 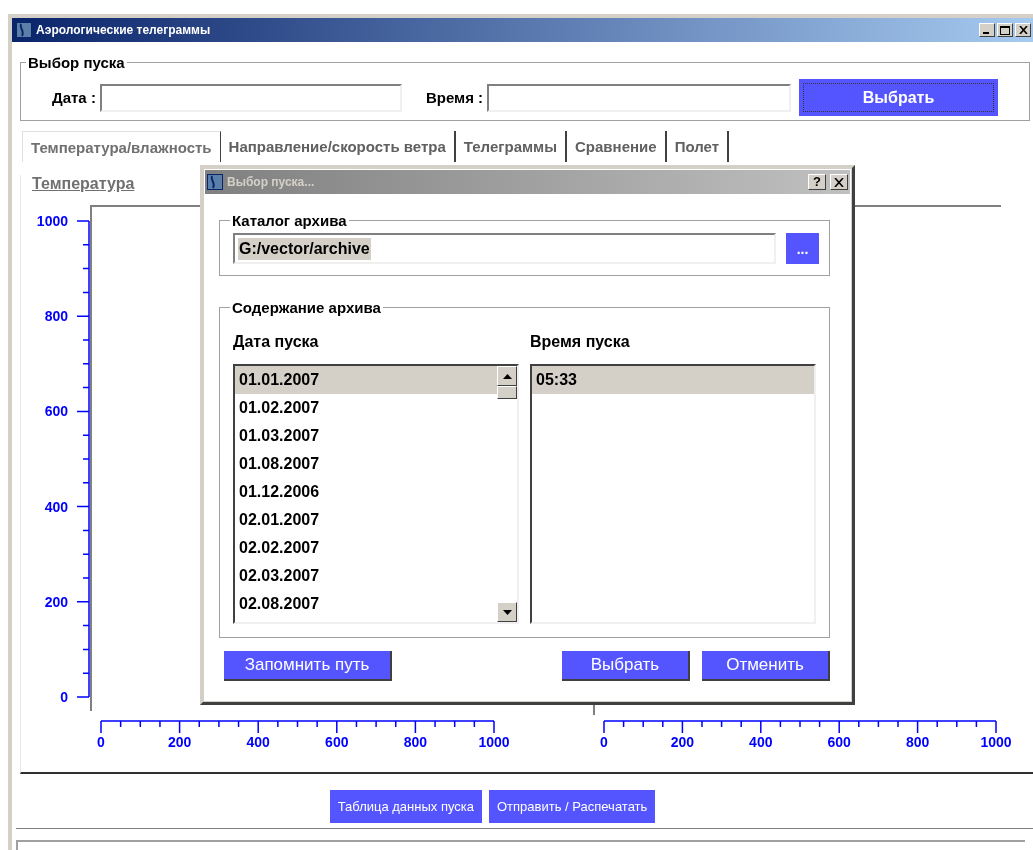 What do you see at coordinates (366, 436) in the screenshot?
I see `list-item: 01.03.2007` at bounding box center [366, 436].